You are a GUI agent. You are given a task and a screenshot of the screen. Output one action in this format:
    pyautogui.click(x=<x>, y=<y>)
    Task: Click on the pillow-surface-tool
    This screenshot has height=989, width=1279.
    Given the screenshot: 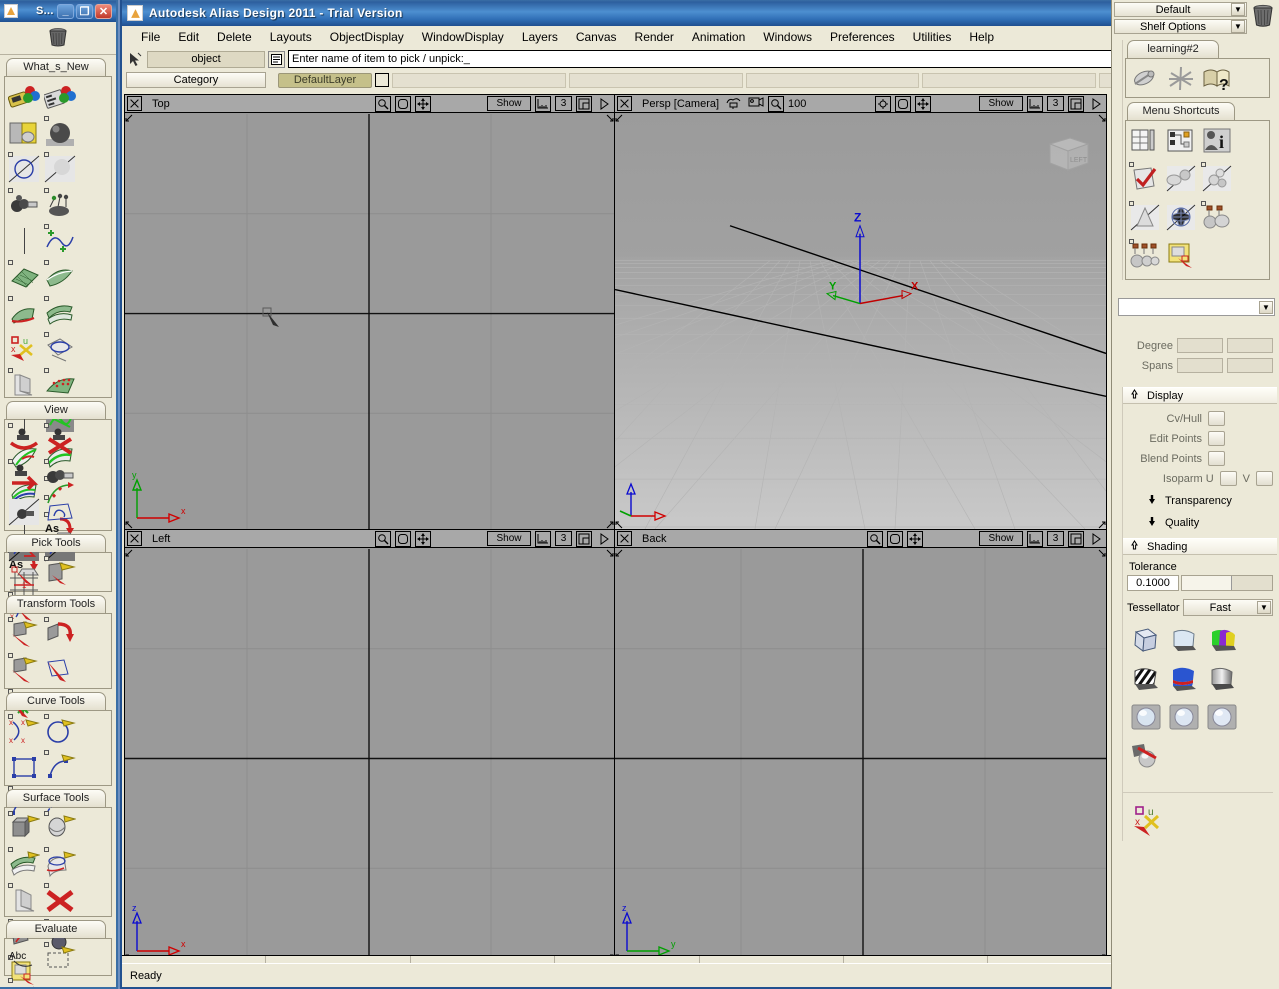 What is the action you would take?
    pyautogui.click(x=60, y=277)
    